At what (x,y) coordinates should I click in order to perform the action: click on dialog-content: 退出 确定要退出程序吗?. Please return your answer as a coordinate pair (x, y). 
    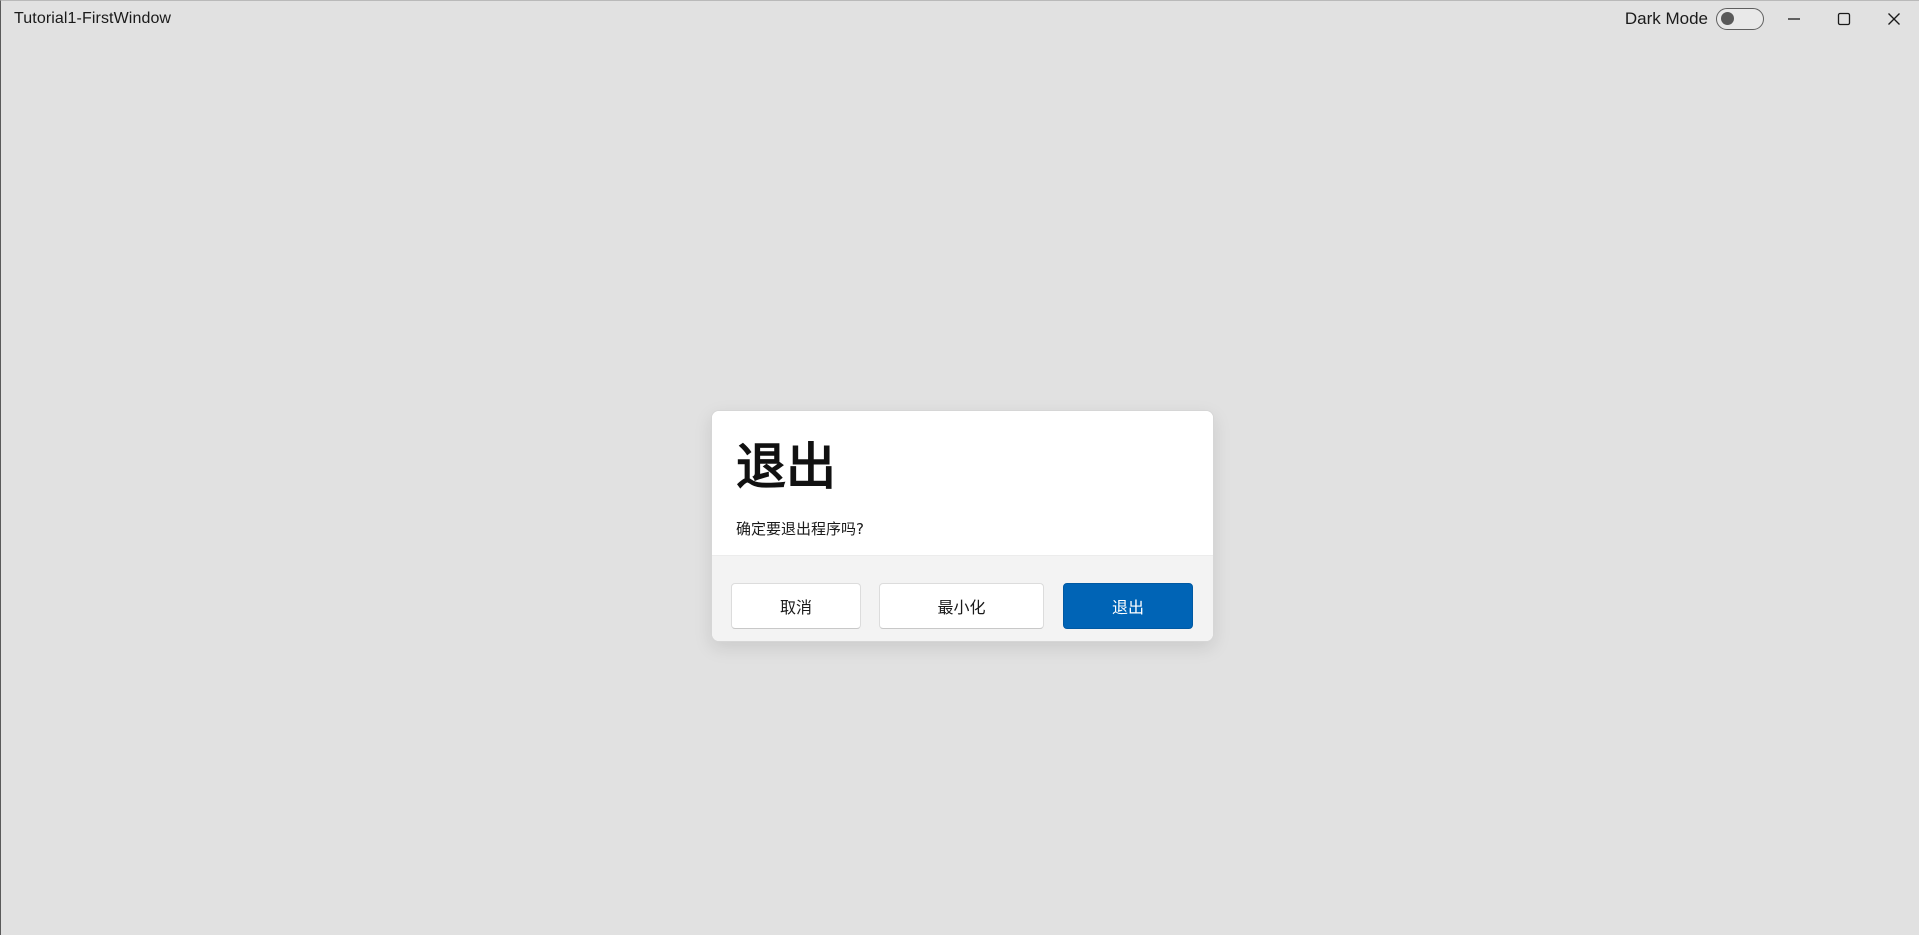
    Looking at the image, I should click on (962, 483).